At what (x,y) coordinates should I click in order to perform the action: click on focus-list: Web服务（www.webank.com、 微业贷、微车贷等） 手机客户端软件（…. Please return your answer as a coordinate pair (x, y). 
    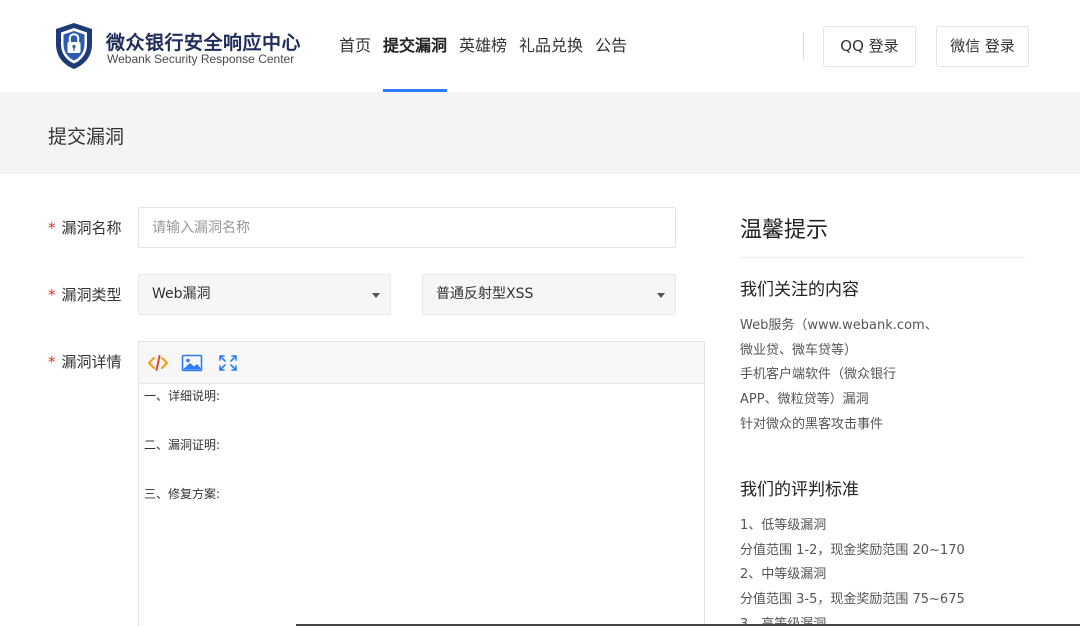
    Looking at the image, I should click on (839, 376).